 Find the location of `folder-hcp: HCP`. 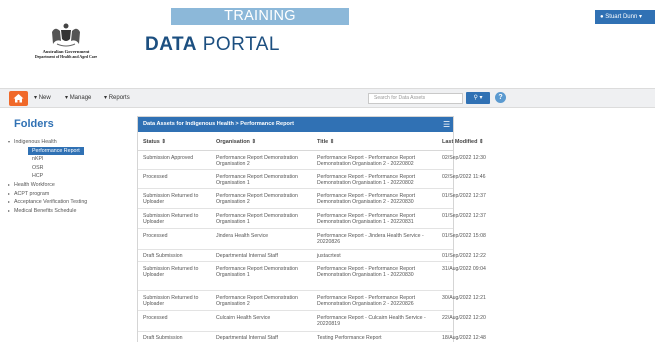

folder-hcp: HCP is located at coordinates (68, 176).